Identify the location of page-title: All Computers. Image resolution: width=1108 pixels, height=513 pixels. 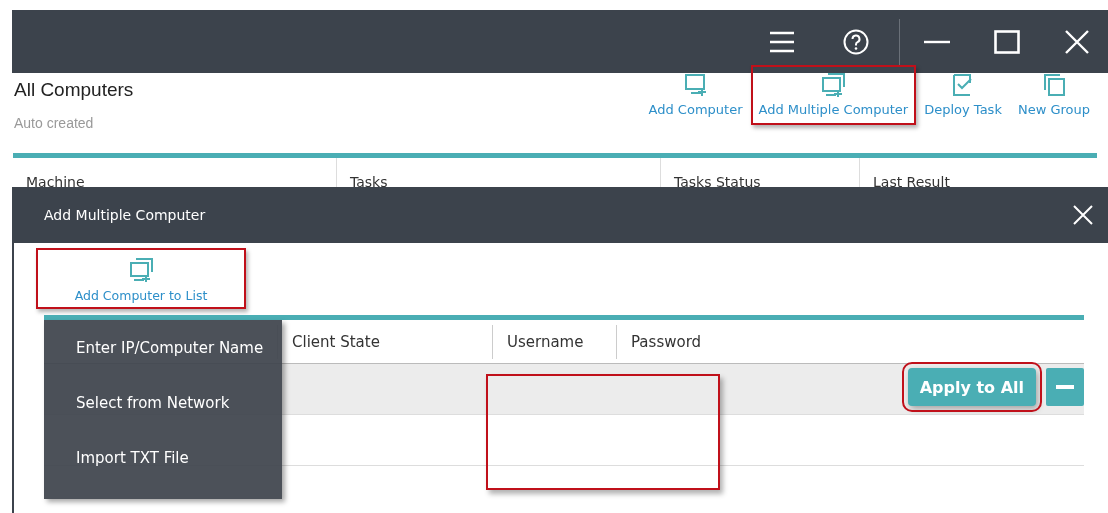
(74, 90).